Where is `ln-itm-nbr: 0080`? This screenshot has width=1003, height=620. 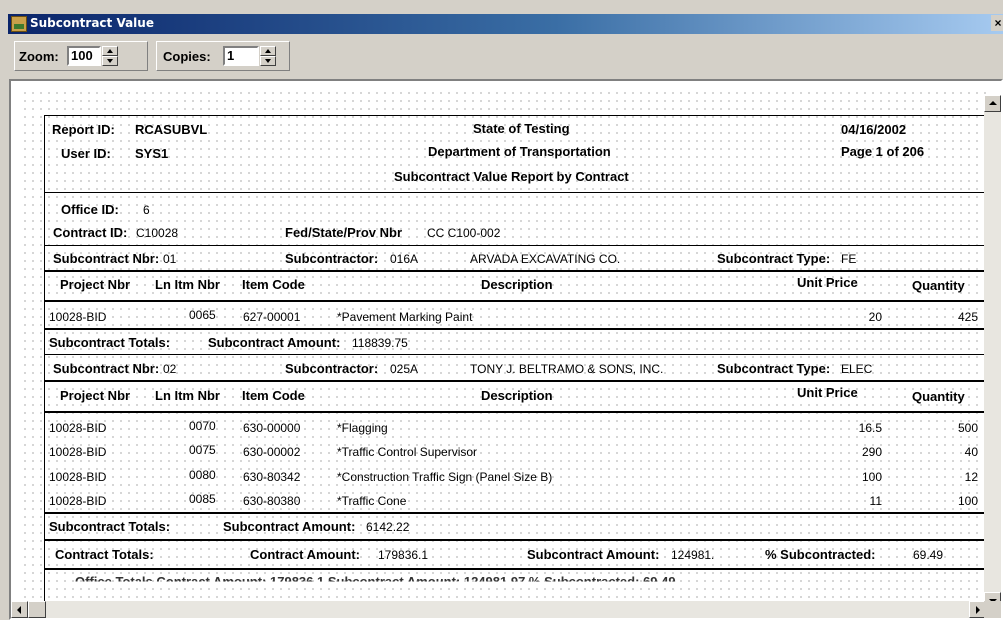
ln-itm-nbr: 0080 is located at coordinates (202, 475).